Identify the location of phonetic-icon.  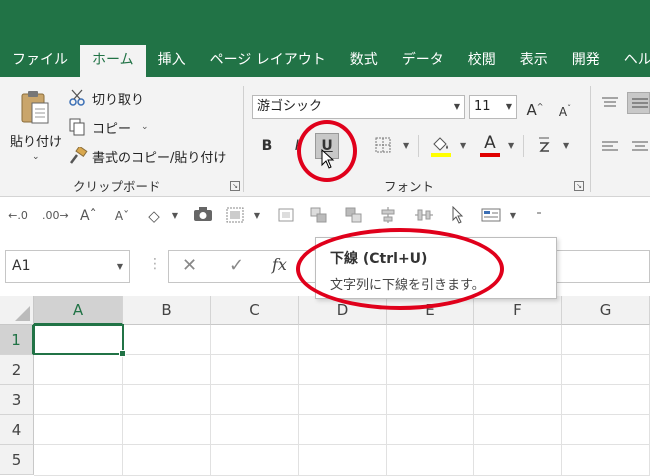
(544, 145).